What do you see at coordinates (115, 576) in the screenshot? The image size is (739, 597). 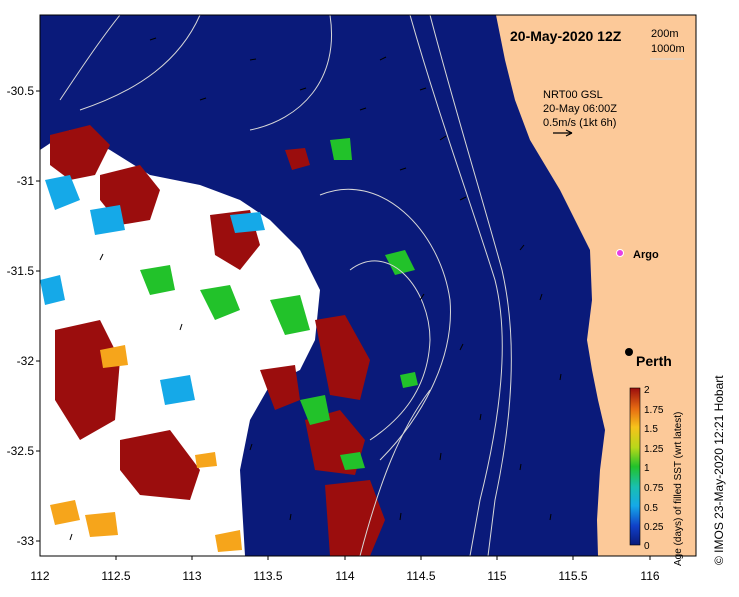 I see `x-tick-112.5: 112.5` at bounding box center [115, 576].